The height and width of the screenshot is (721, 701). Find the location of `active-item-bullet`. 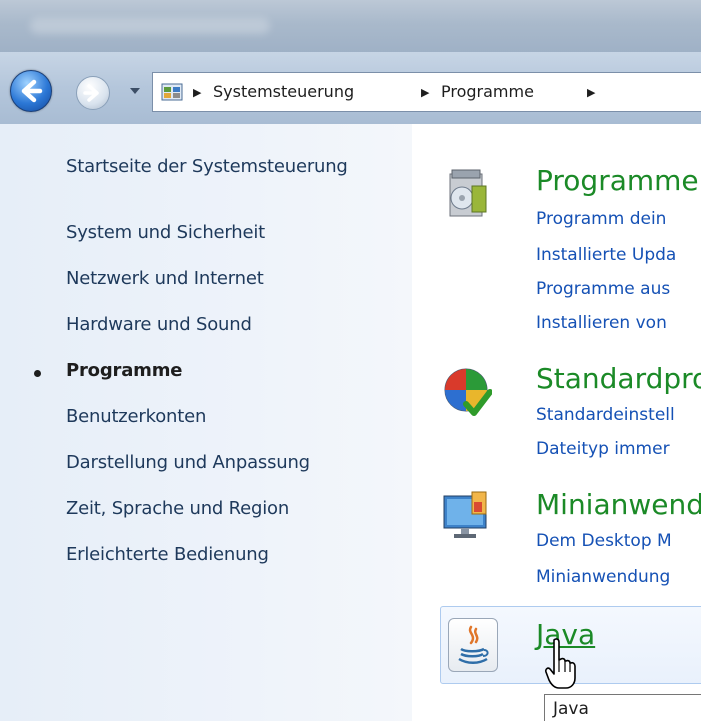

active-item-bullet is located at coordinates (37, 373).